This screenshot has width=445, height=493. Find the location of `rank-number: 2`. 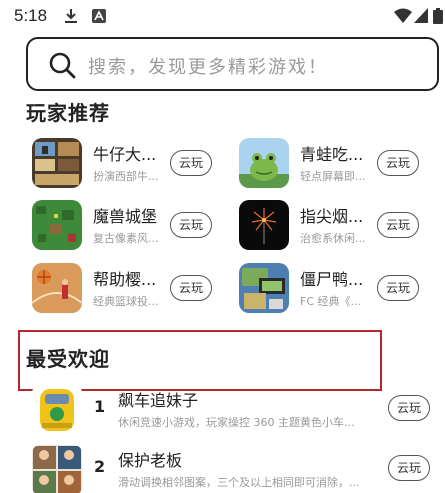

rank-number: 2 is located at coordinates (100, 466).